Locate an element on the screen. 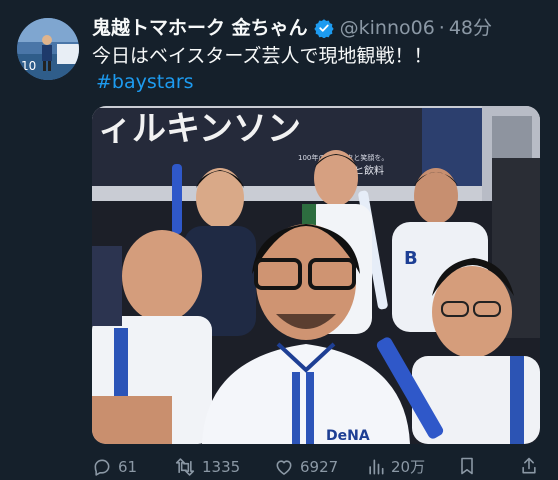  hashtag-link: #baystars is located at coordinates (145, 82).